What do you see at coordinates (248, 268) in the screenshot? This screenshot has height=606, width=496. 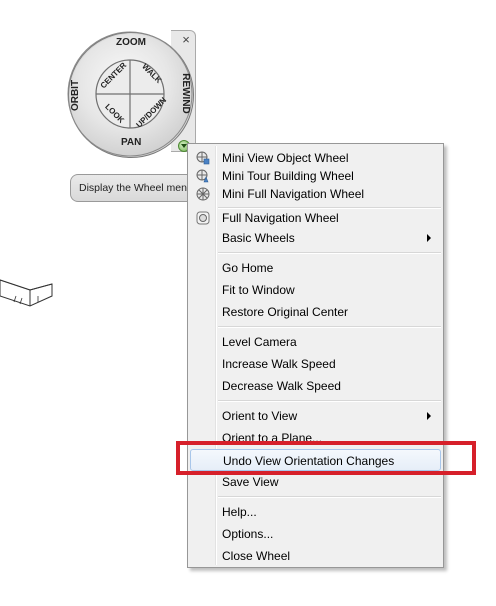 I see `menu-item-label: Go Home` at bounding box center [248, 268].